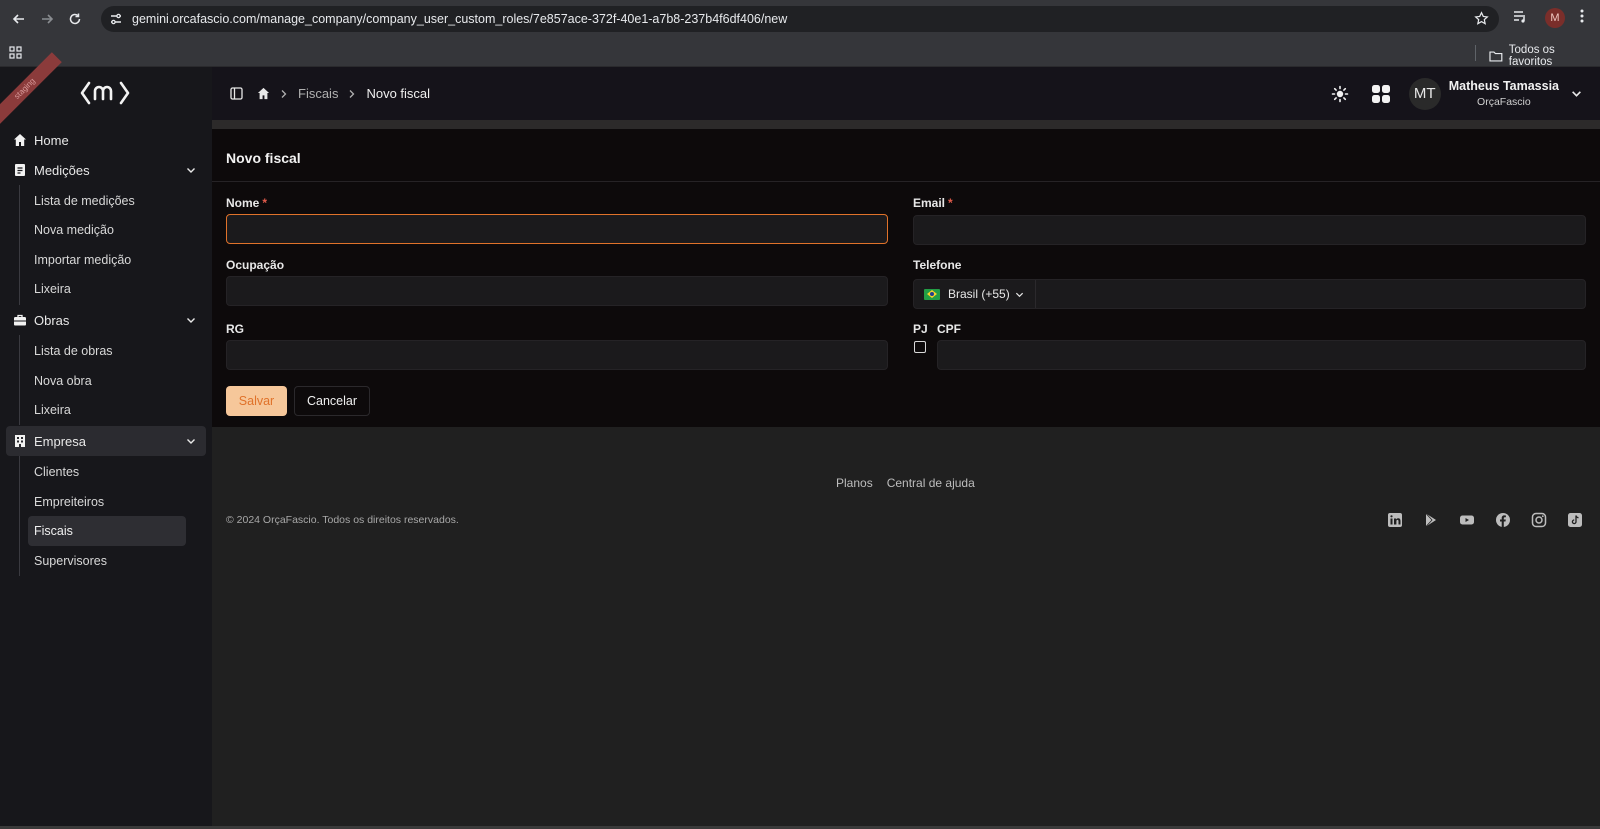 The width and height of the screenshot is (1600, 829). I want to click on cpf-label: CPF, so click(949, 329).